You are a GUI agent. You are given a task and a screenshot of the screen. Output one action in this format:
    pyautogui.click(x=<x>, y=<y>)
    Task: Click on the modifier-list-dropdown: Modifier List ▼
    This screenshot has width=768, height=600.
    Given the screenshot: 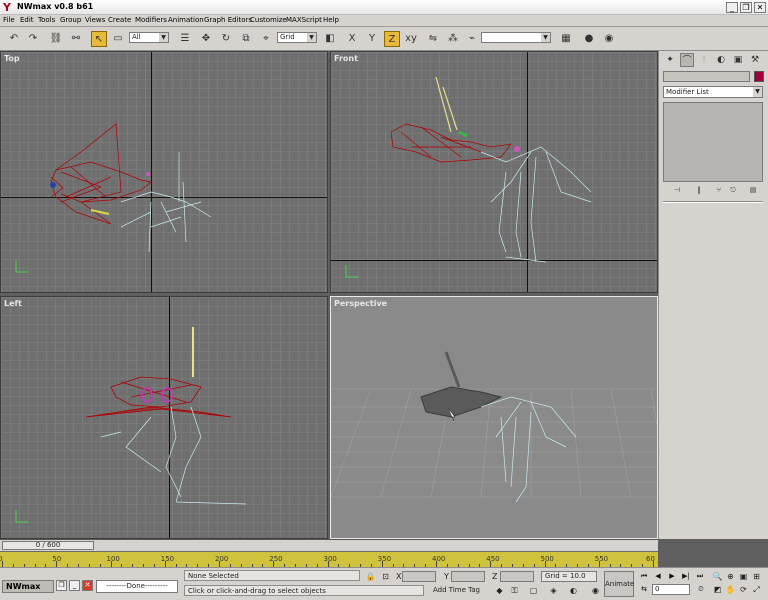 What is the action you would take?
    pyautogui.click(x=713, y=92)
    